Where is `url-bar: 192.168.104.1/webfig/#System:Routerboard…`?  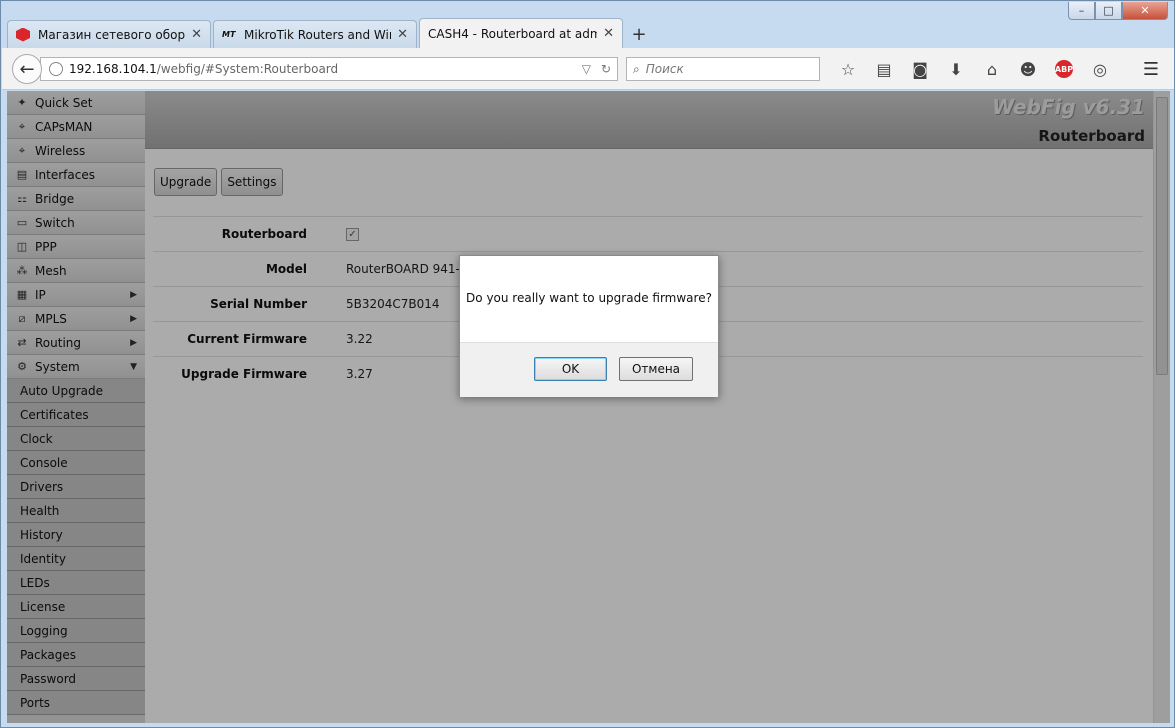
url-bar: 192.168.104.1/webfig/#System:Routerboard… is located at coordinates (329, 69).